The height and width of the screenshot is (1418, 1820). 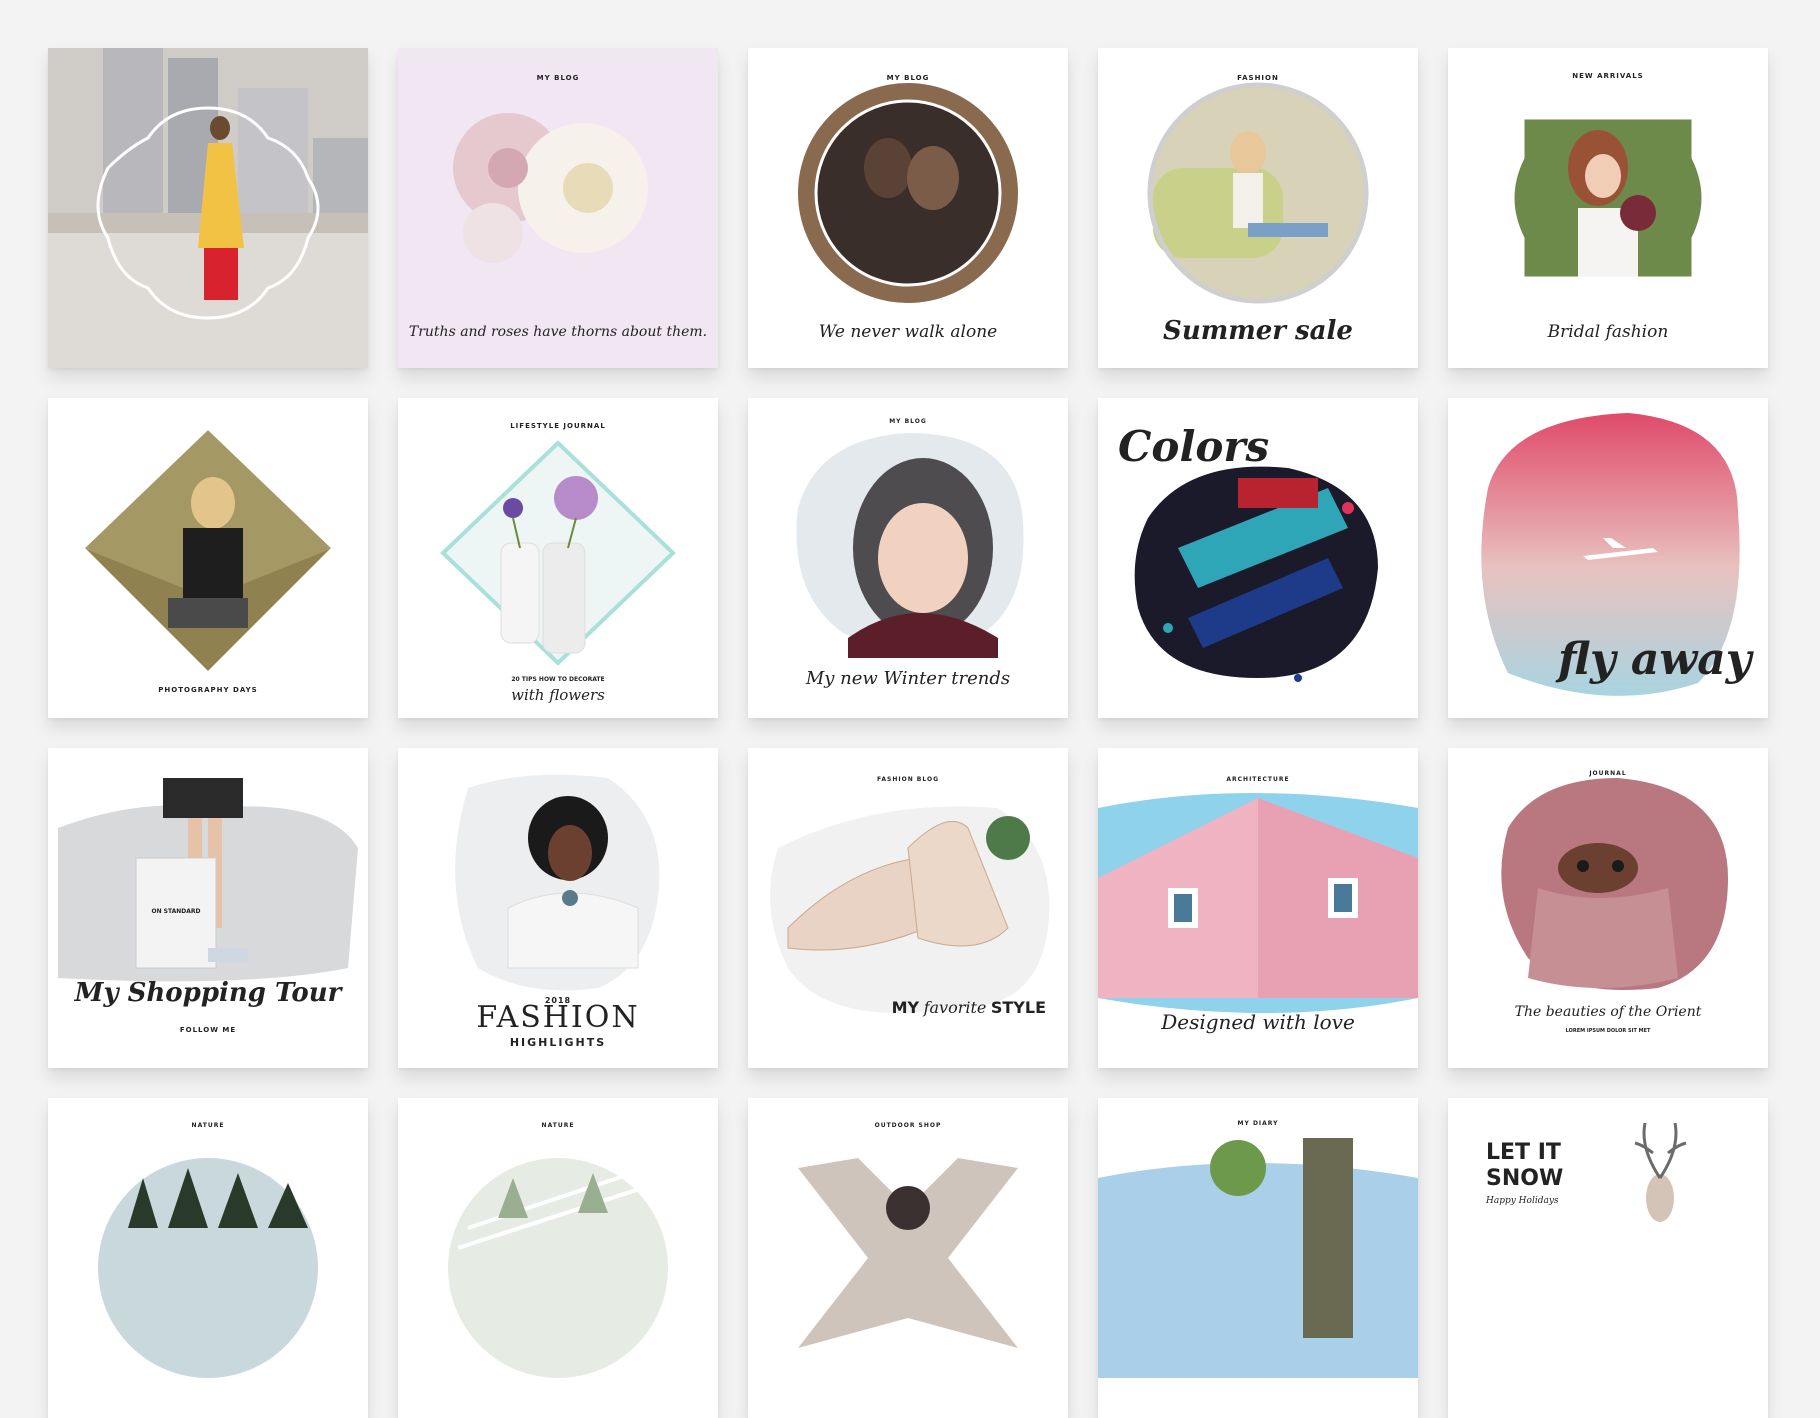 What do you see at coordinates (908, 1253) in the screenshot?
I see `outdoor-photo` at bounding box center [908, 1253].